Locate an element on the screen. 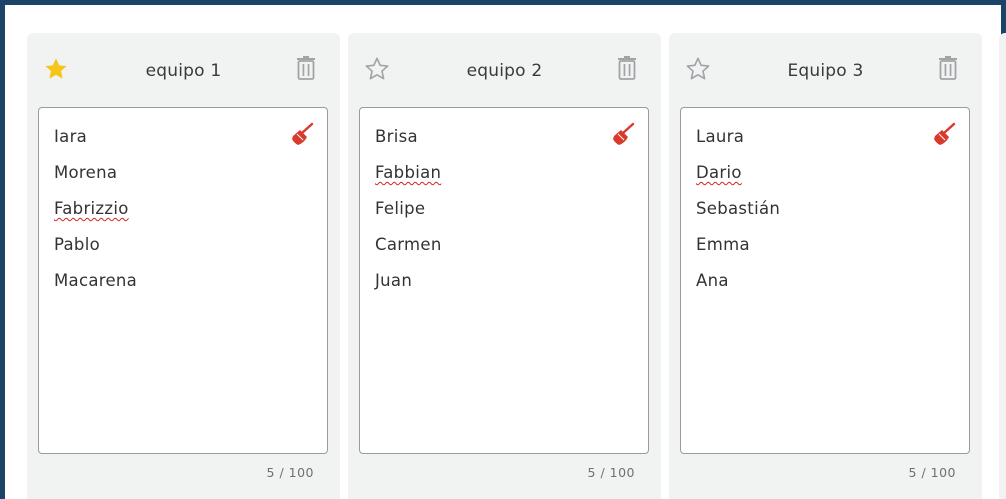  team-card-header: Equipo 3 is located at coordinates (825, 70).